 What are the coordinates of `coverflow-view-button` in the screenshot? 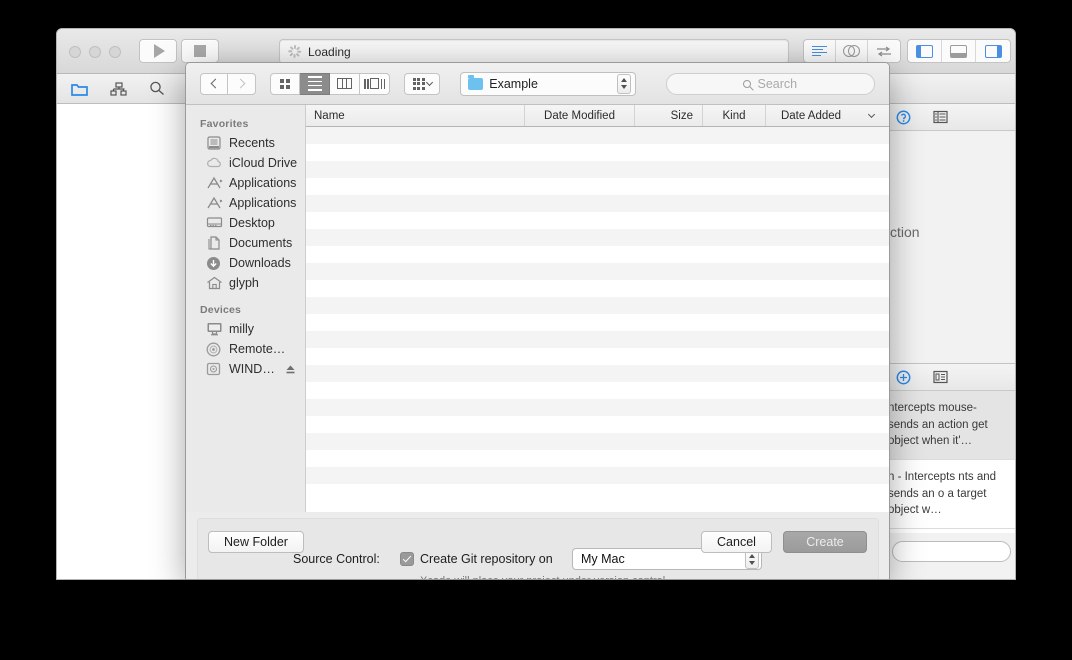 It's located at (375, 83).